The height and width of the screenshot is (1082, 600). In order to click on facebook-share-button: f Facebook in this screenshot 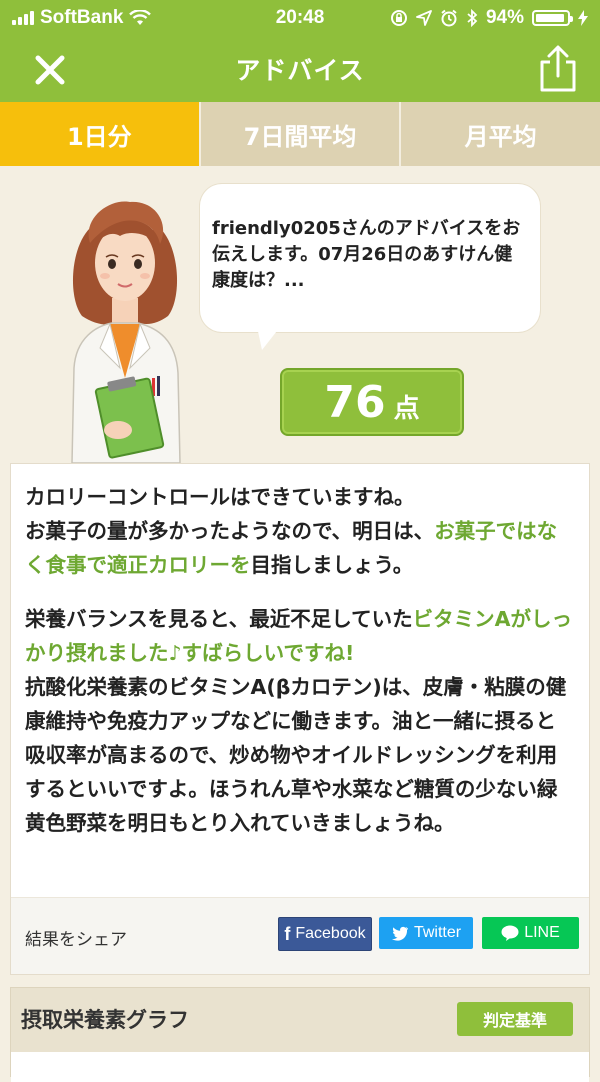, I will do `click(325, 934)`.